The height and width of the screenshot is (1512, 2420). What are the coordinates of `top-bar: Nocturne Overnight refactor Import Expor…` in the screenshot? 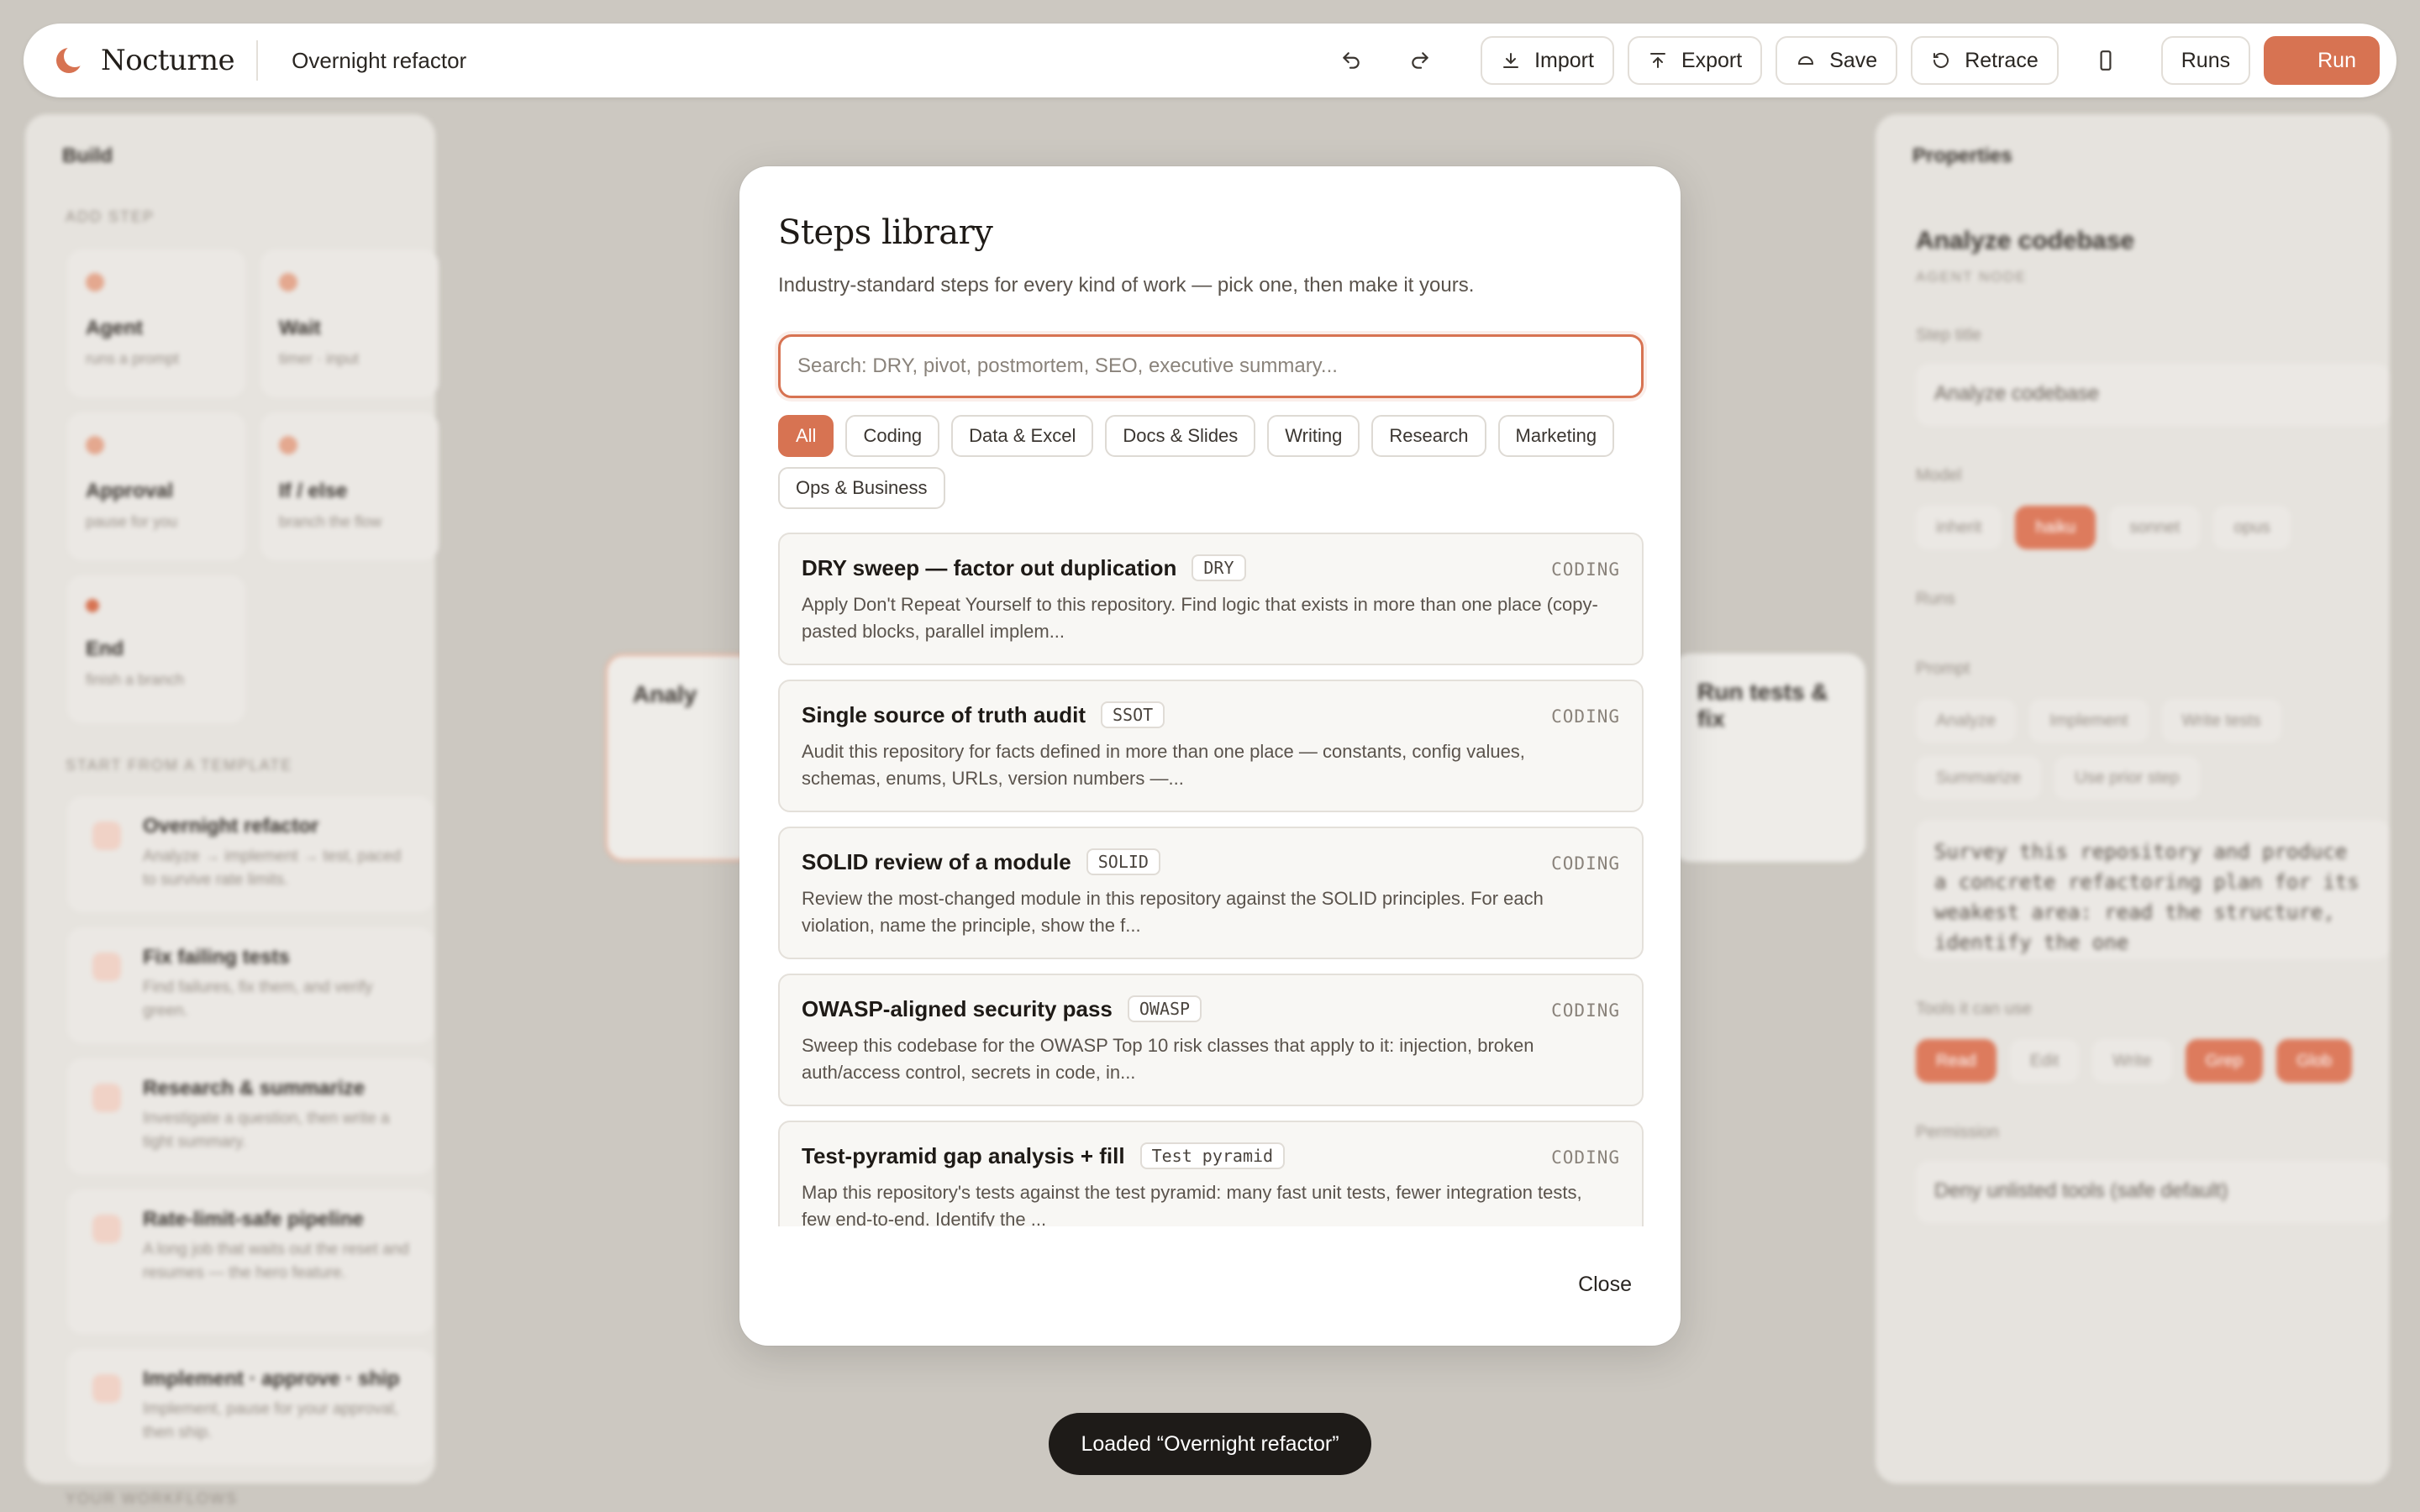 It's located at (1210, 60).